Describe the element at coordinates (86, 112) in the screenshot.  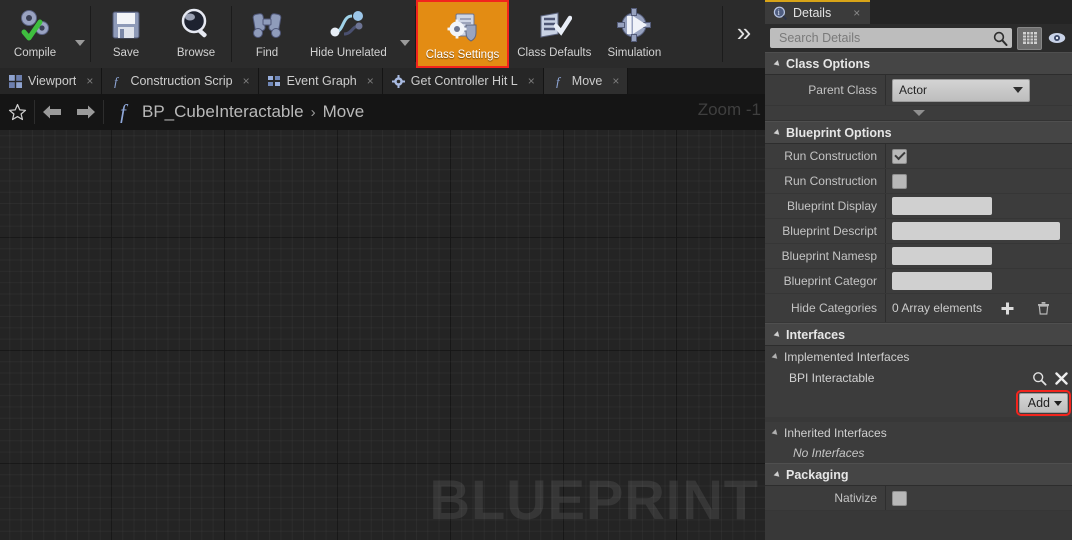
I see `navigate-forward-button` at that location.